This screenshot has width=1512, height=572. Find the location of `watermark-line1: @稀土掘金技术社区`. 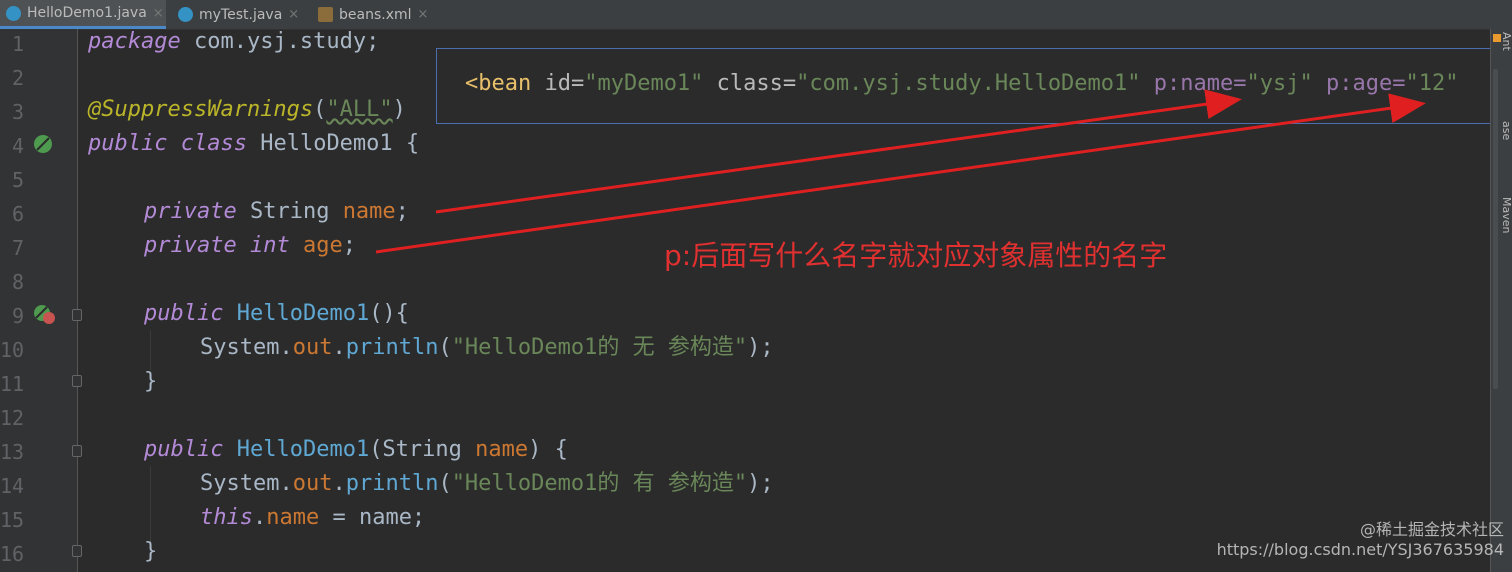

watermark-line1: @稀土掘金技术社区 is located at coordinates (1431, 529).